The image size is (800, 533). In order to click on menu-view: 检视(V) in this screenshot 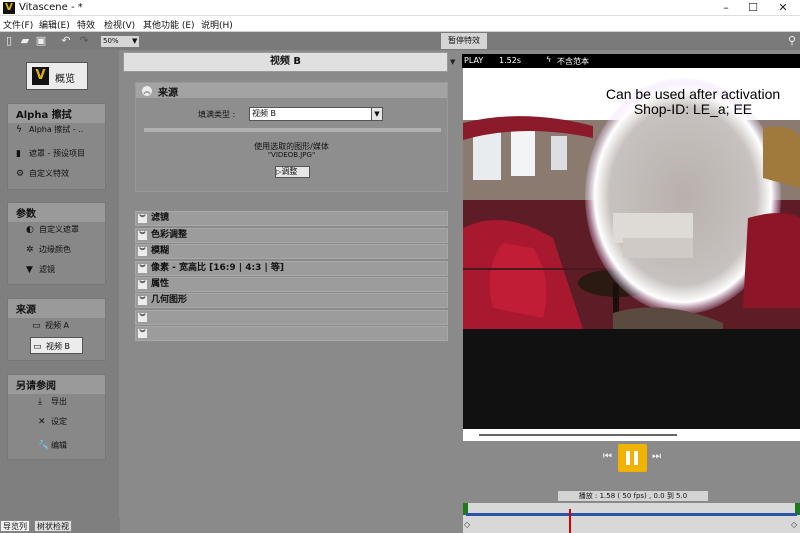, I will do `click(119, 24)`.